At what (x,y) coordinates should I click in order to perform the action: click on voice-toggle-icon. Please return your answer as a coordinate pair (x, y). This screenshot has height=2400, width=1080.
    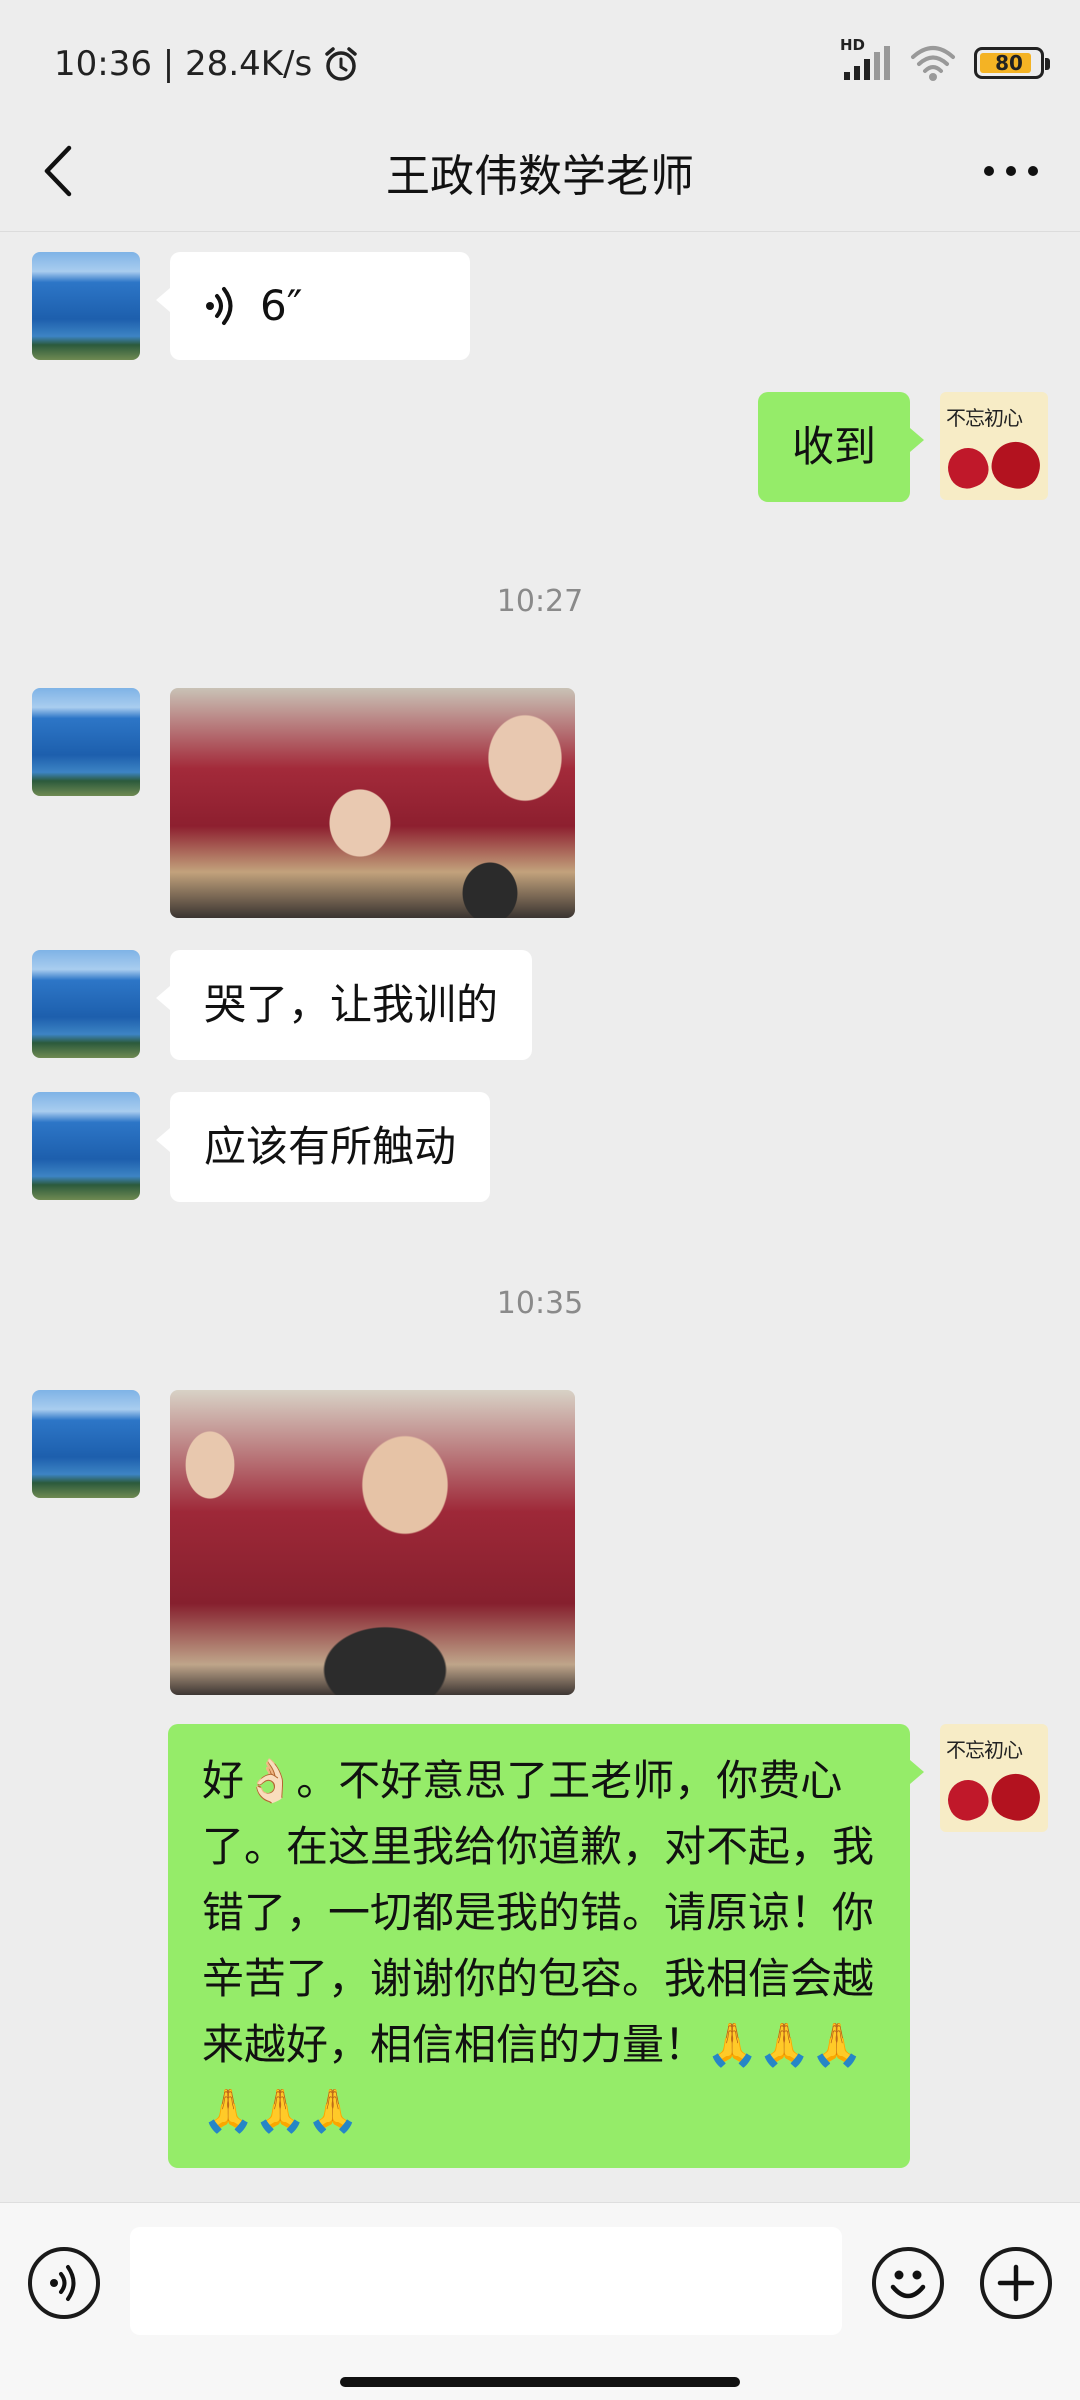
    Looking at the image, I should click on (63, 2283).